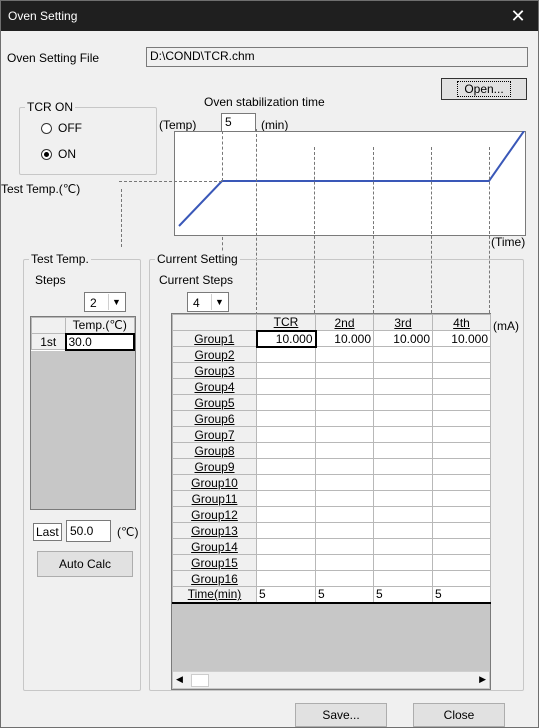 This screenshot has height=728, width=539. What do you see at coordinates (214, 514) in the screenshot?
I see `group-row-header: Group12` at bounding box center [214, 514].